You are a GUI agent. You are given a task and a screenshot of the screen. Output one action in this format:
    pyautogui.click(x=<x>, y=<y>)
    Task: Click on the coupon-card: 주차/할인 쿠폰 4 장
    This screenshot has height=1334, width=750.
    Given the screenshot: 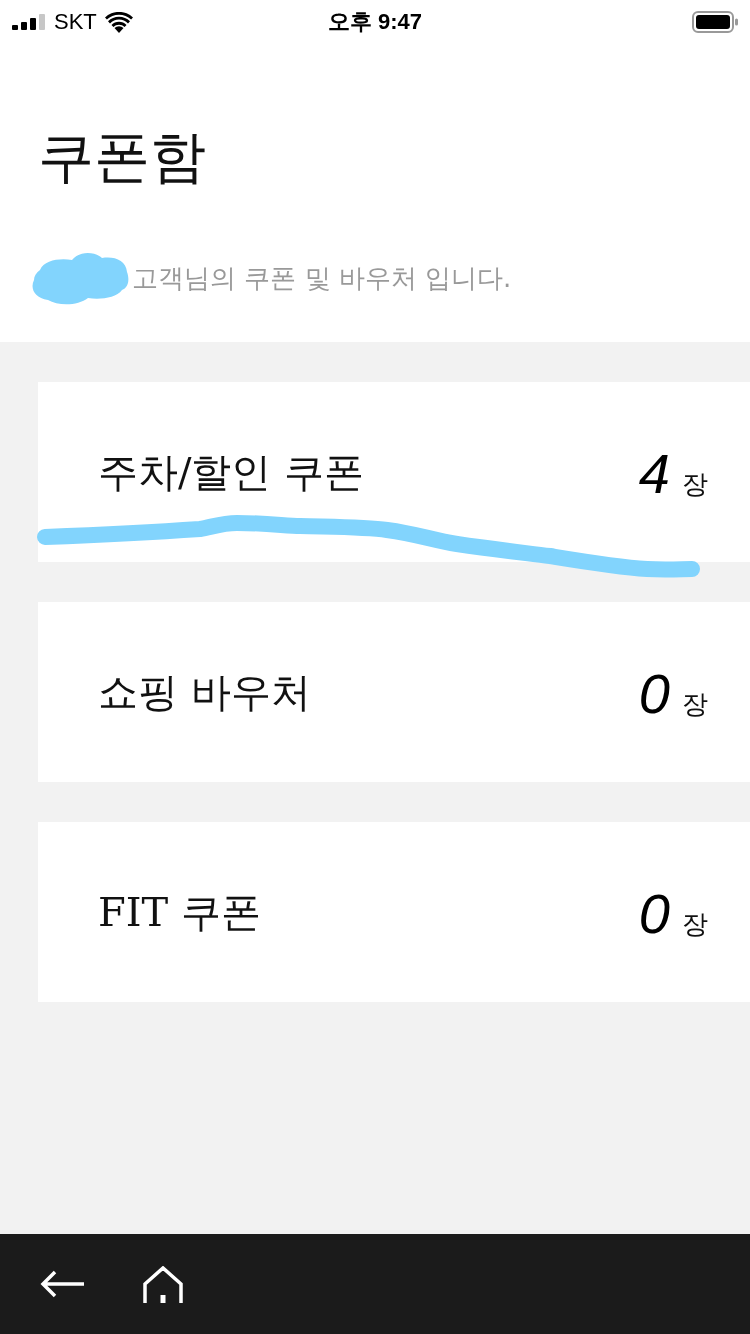 What is the action you would take?
    pyautogui.click(x=394, y=472)
    